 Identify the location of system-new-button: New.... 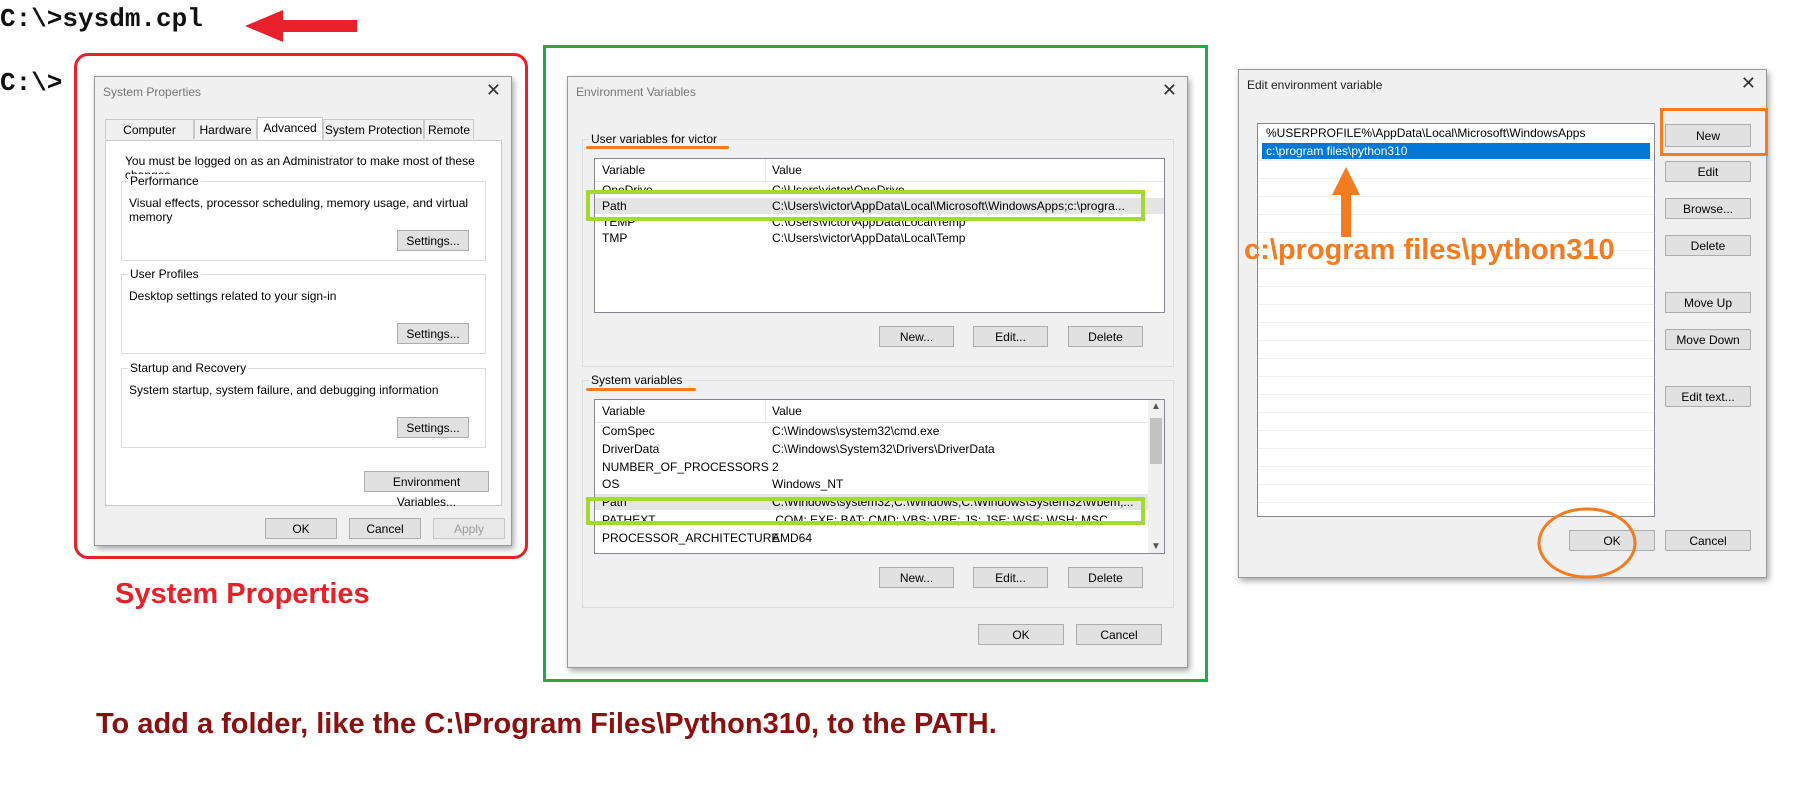
(916, 577).